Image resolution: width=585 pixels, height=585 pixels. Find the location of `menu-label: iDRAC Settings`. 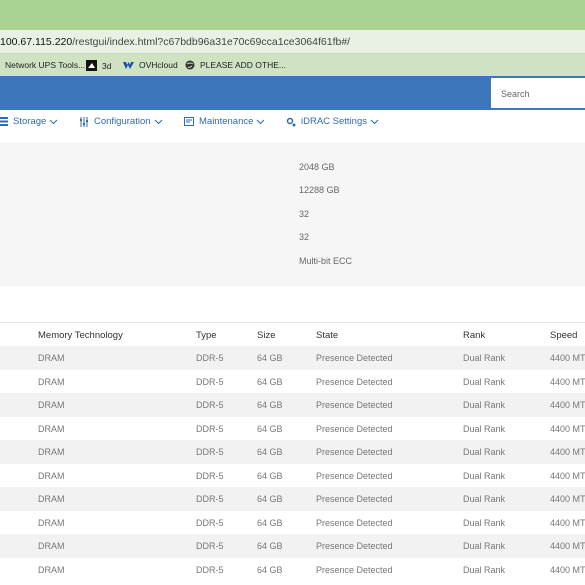

menu-label: iDRAC Settings is located at coordinates (334, 121).